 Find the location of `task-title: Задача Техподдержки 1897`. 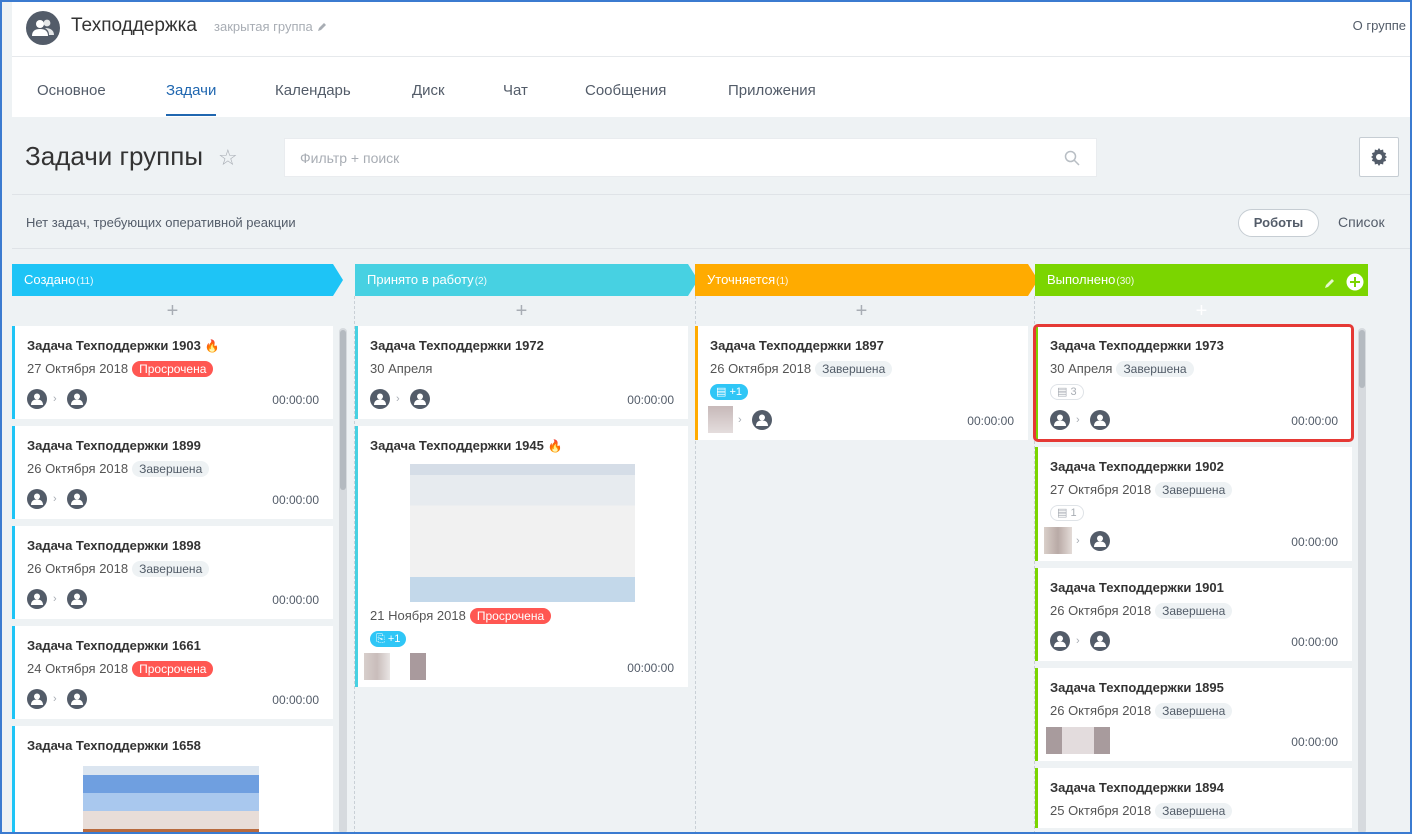

task-title: Задача Техподдержки 1897 is located at coordinates (797, 345).